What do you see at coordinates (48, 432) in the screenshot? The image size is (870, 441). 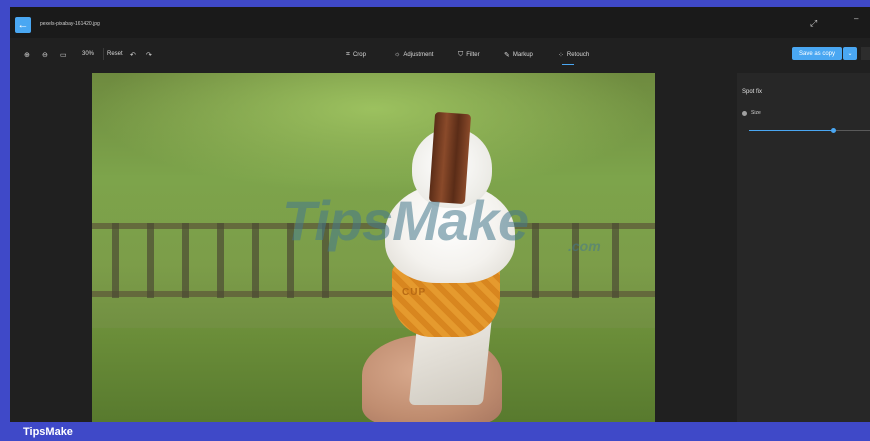 I see `footer-brand: TipsMake` at bounding box center [48, 432].